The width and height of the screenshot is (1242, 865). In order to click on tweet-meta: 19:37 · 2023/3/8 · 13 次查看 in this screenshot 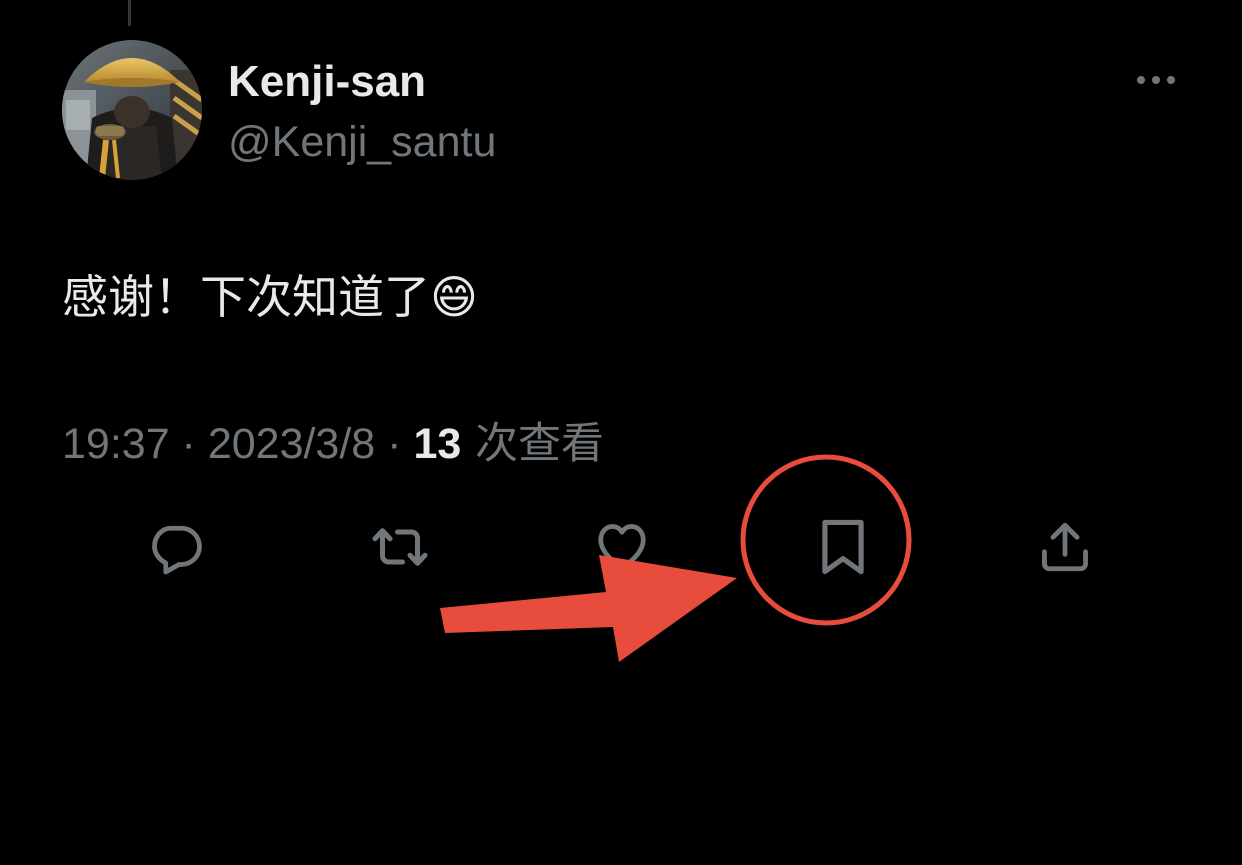, I will do `click(333, 444)`.